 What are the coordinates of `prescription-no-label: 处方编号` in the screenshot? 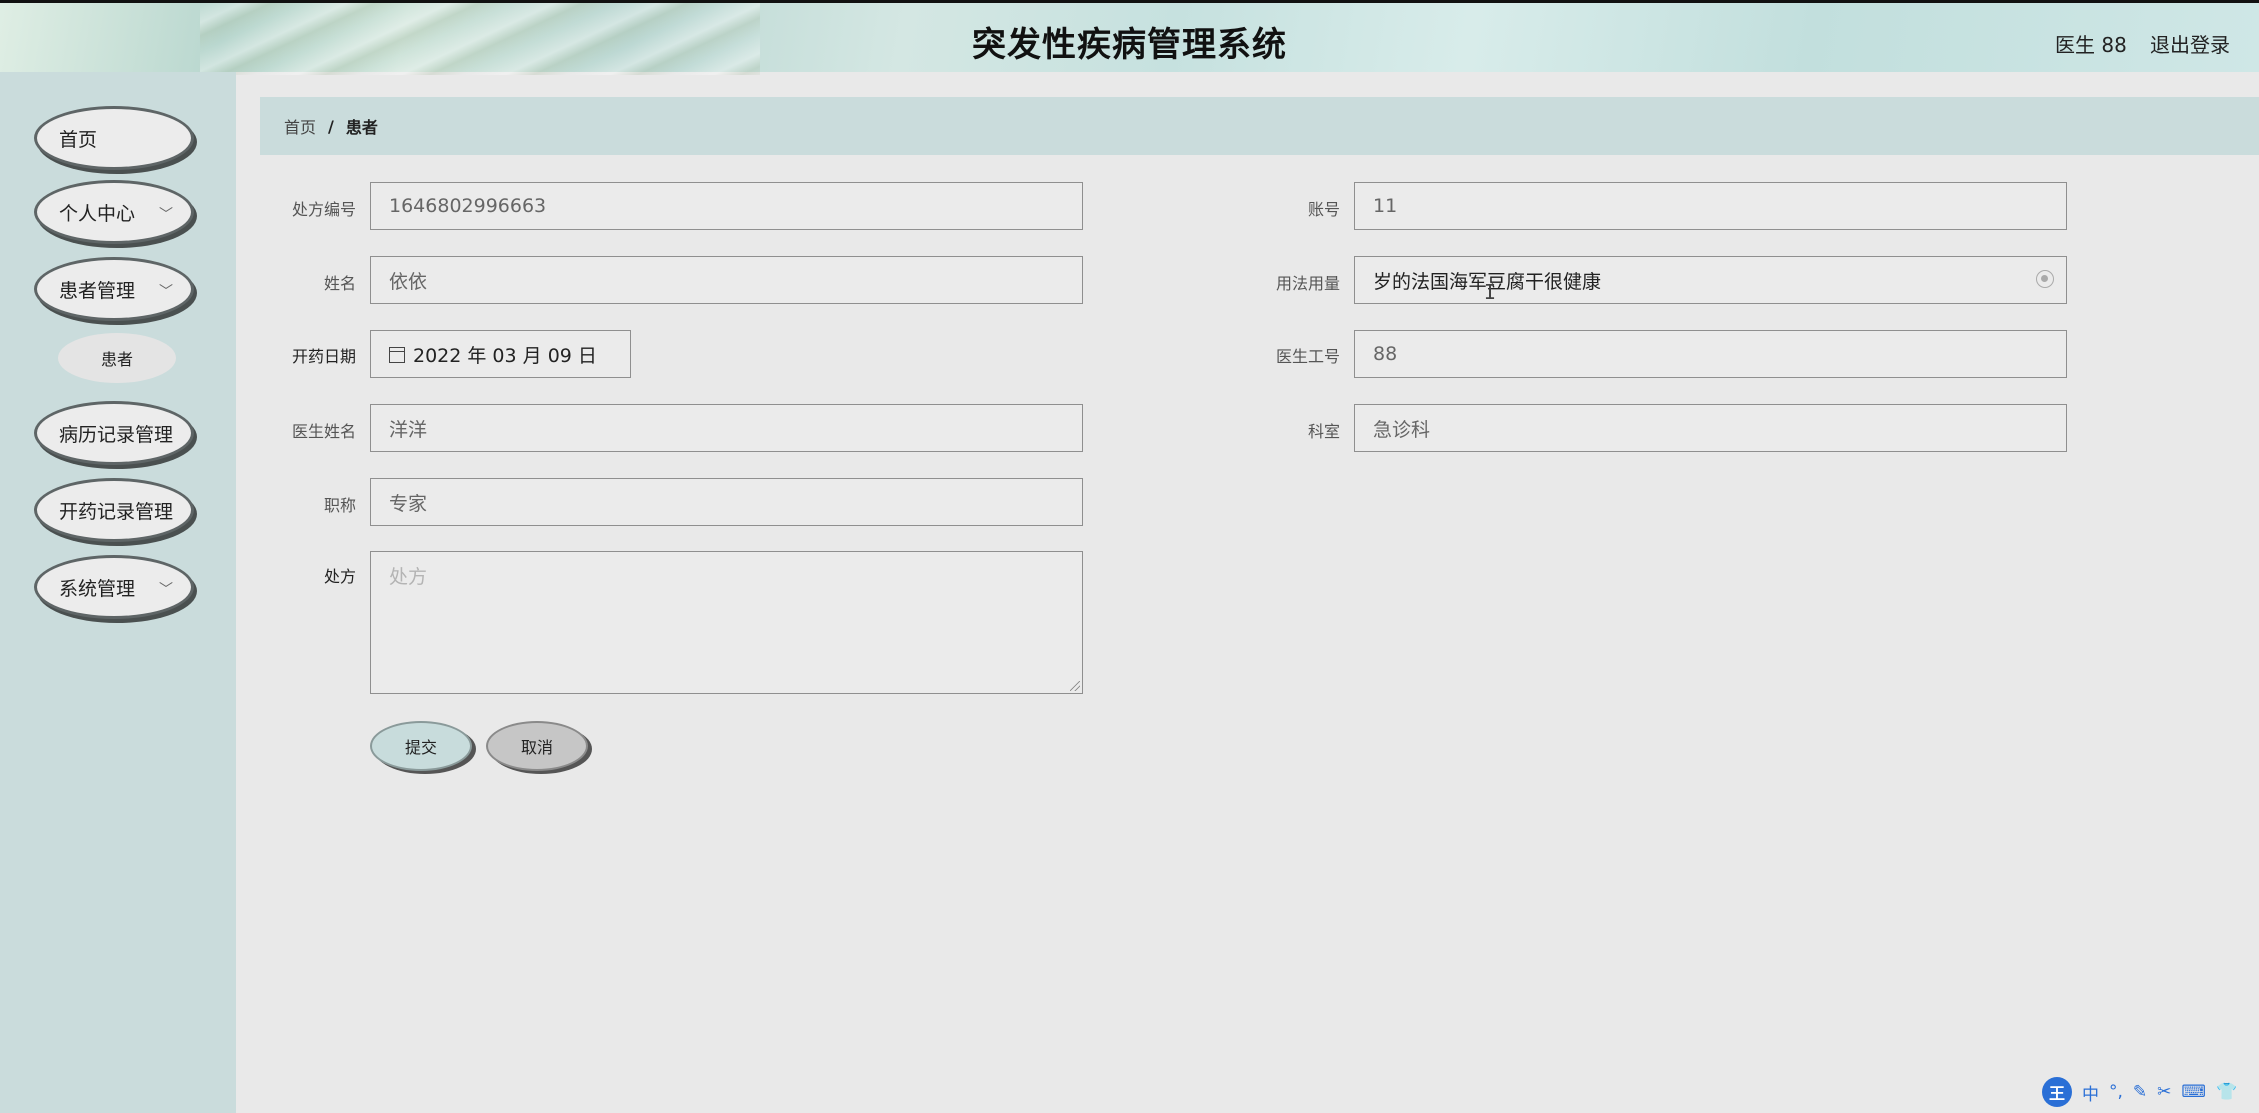 It's located at (323, 209).